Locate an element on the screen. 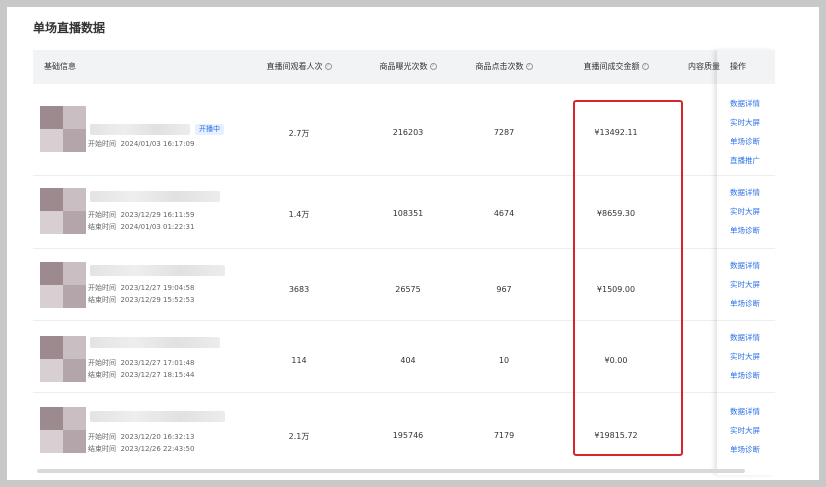  col-clicks: 商品点击次数? is located at coordinates (504, 67).